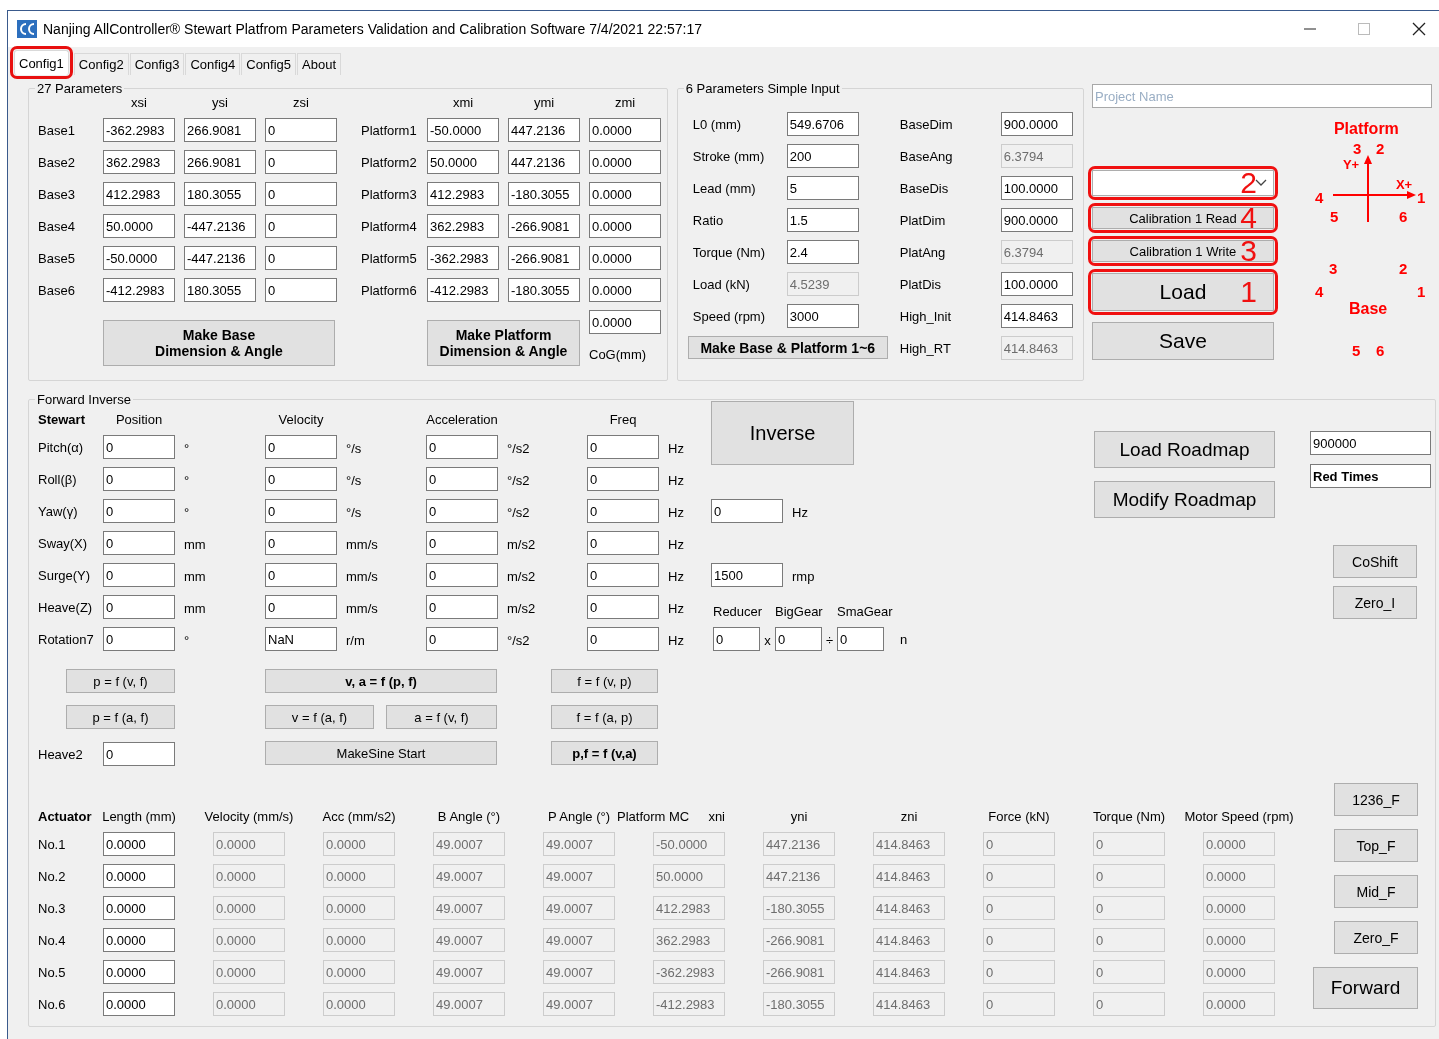 This screenshot has width=1439, height=1039. I want to click on input-field: 200, so click(822, 156).